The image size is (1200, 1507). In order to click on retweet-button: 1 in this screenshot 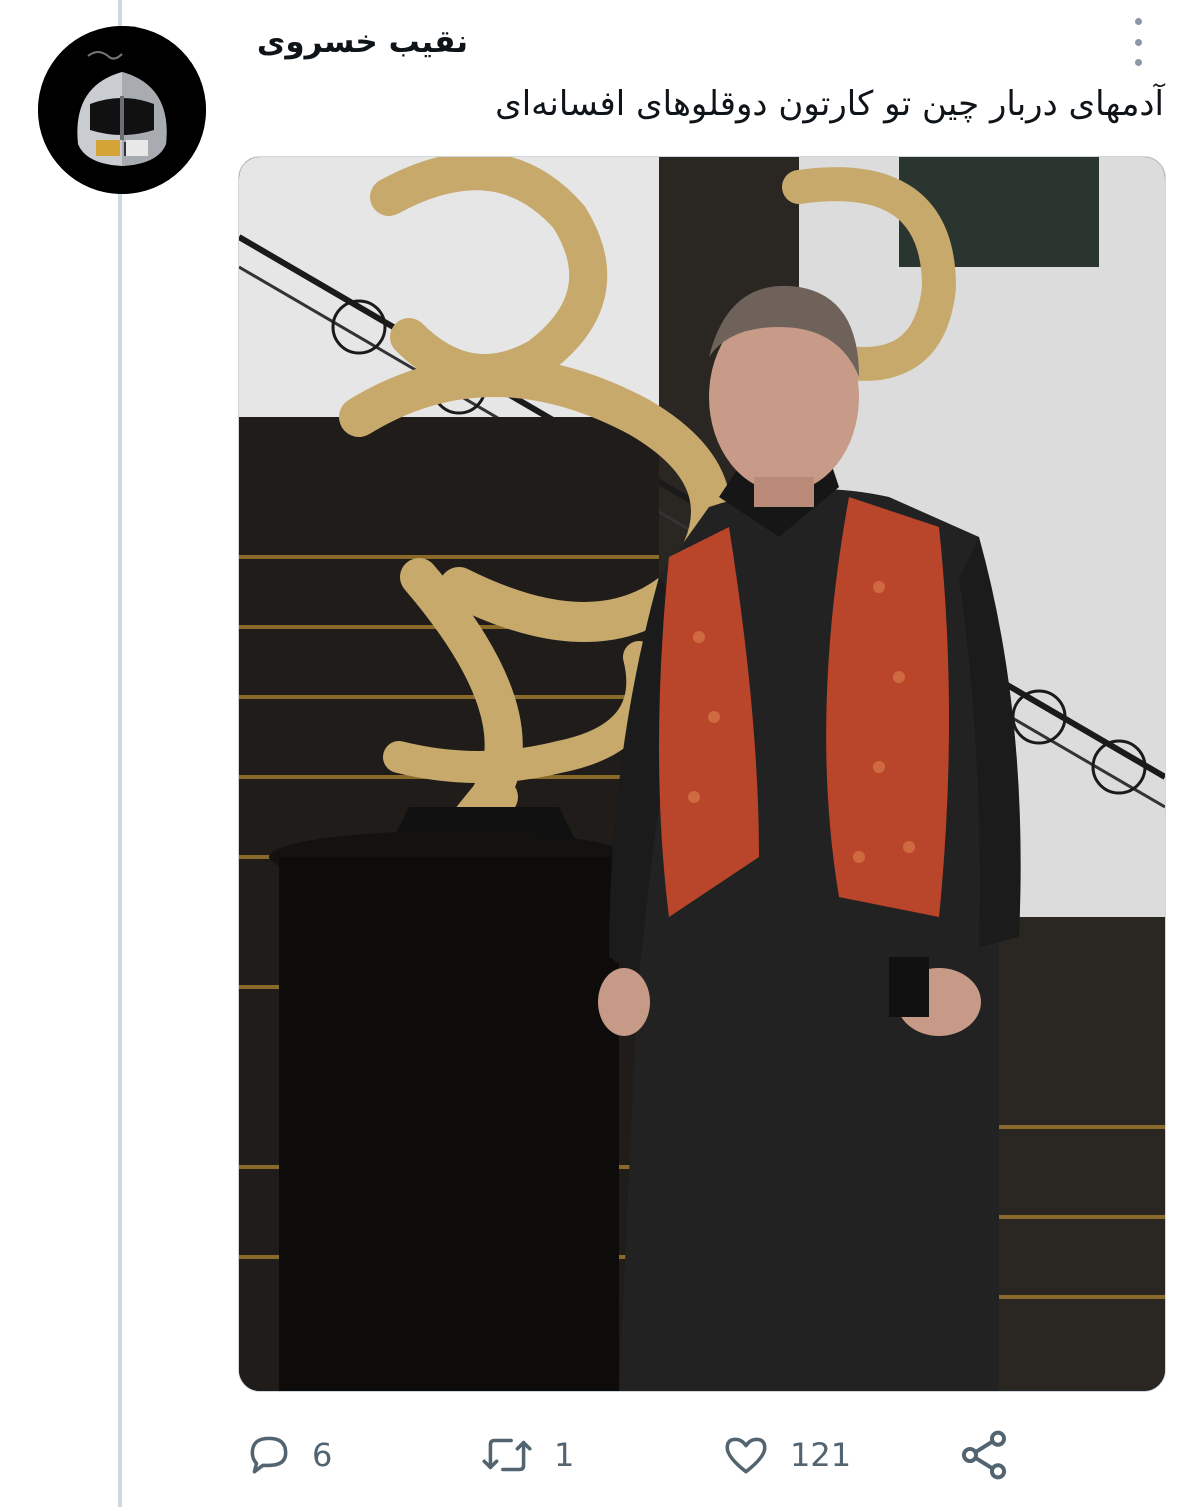, I will do `click(526, 1455)`.